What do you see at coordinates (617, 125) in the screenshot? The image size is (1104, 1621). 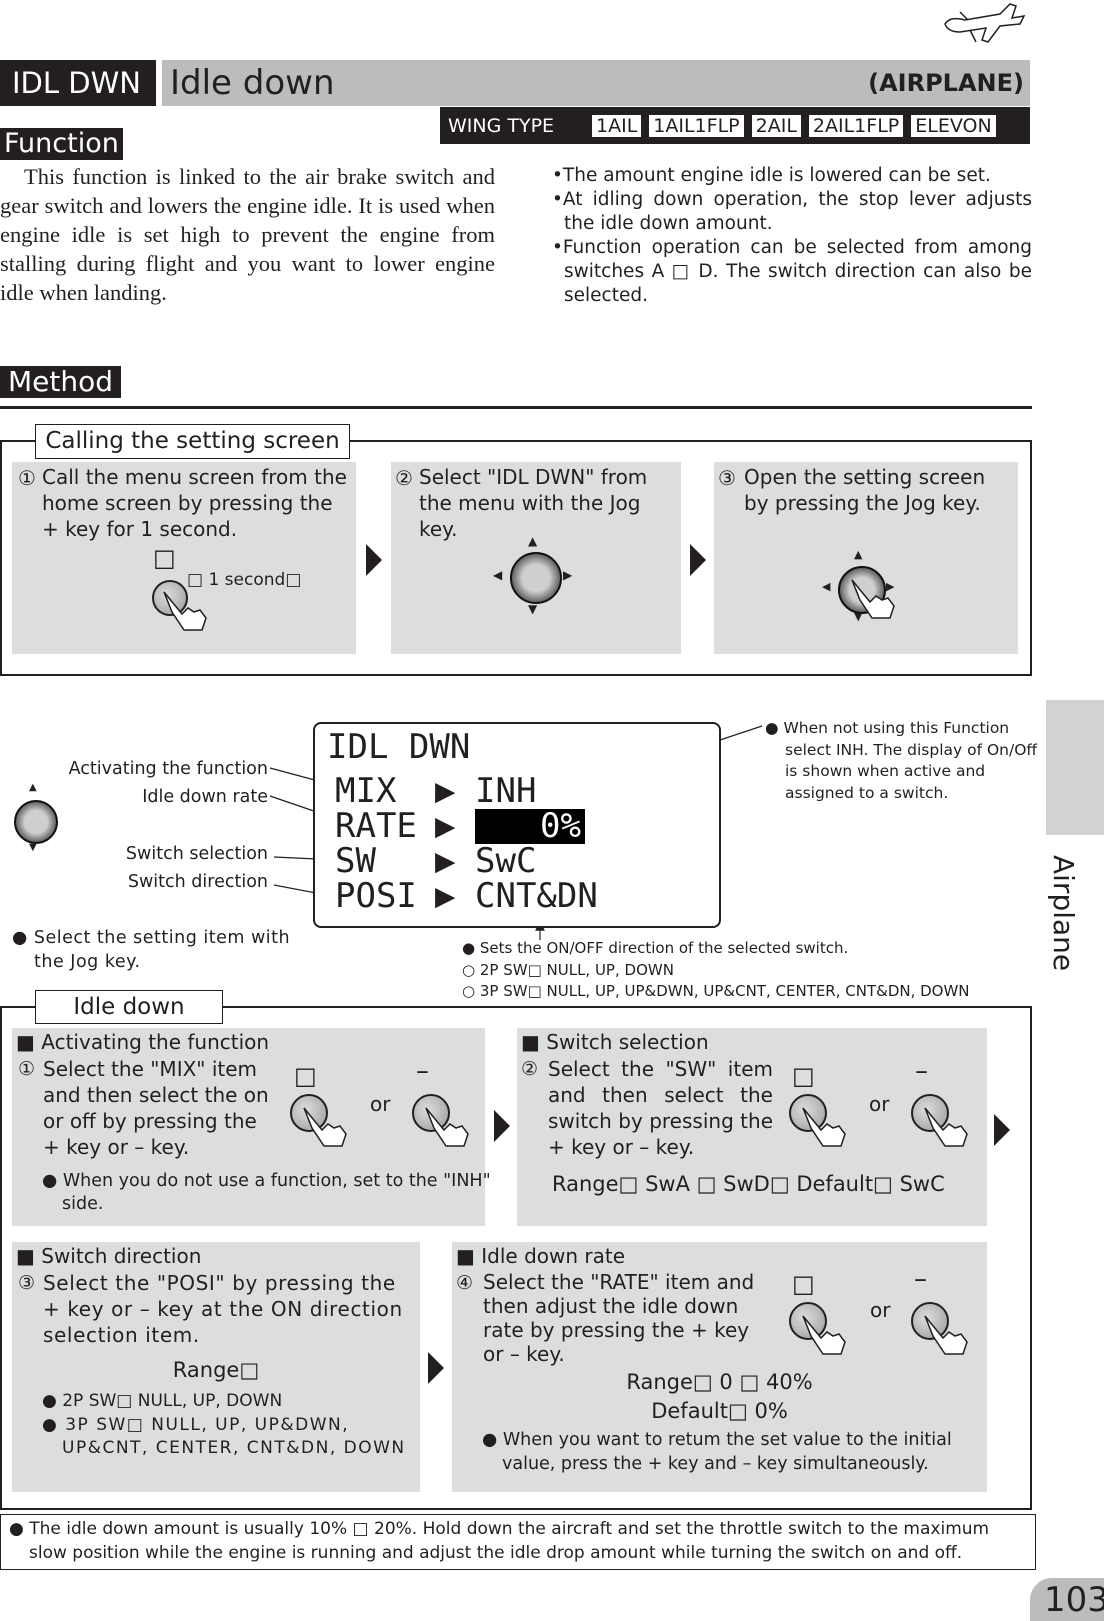 I see `wing-type-1ail: 1AIL` at bounding box center [617, 125].